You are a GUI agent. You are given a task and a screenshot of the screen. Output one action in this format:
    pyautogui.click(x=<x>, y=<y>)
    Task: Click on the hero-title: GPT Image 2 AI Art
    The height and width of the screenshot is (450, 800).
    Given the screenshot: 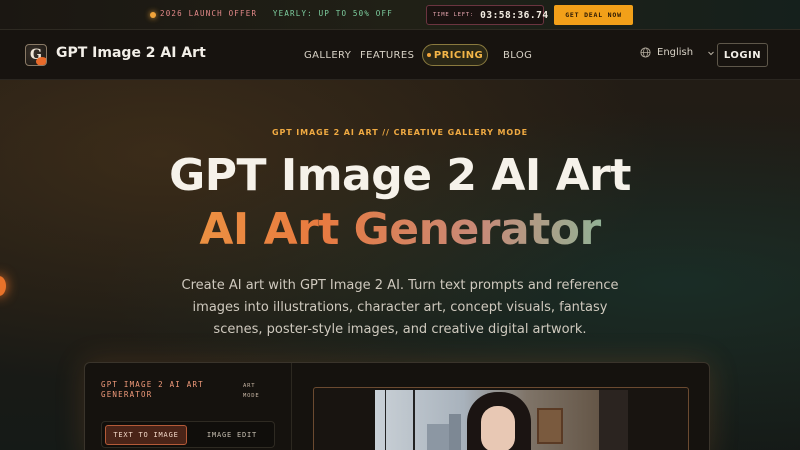 What is the action you would take?
    pyautogui.click(x=400, y=175)
    